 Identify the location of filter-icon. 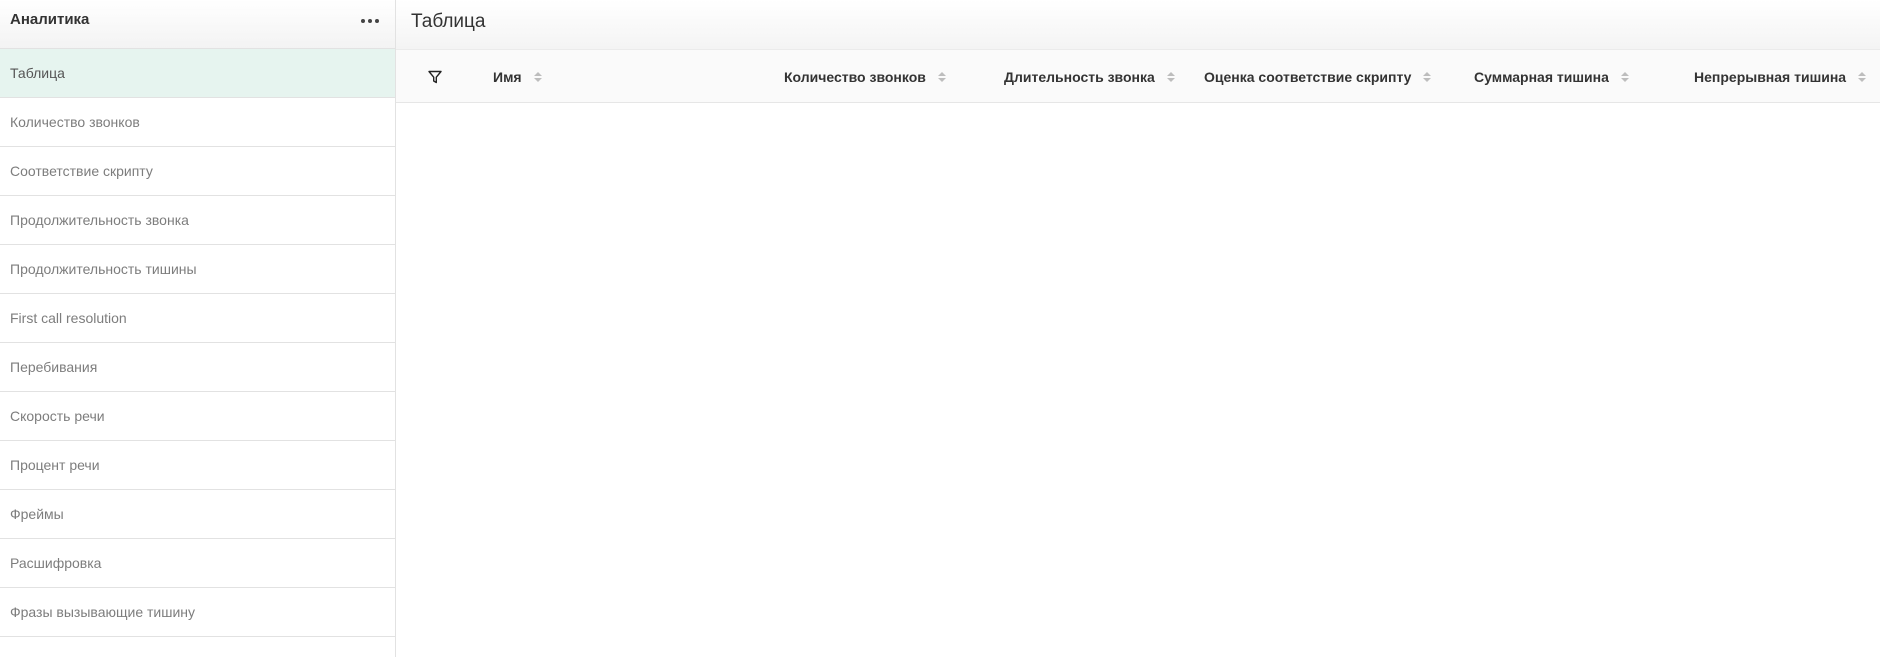
(435, 77).